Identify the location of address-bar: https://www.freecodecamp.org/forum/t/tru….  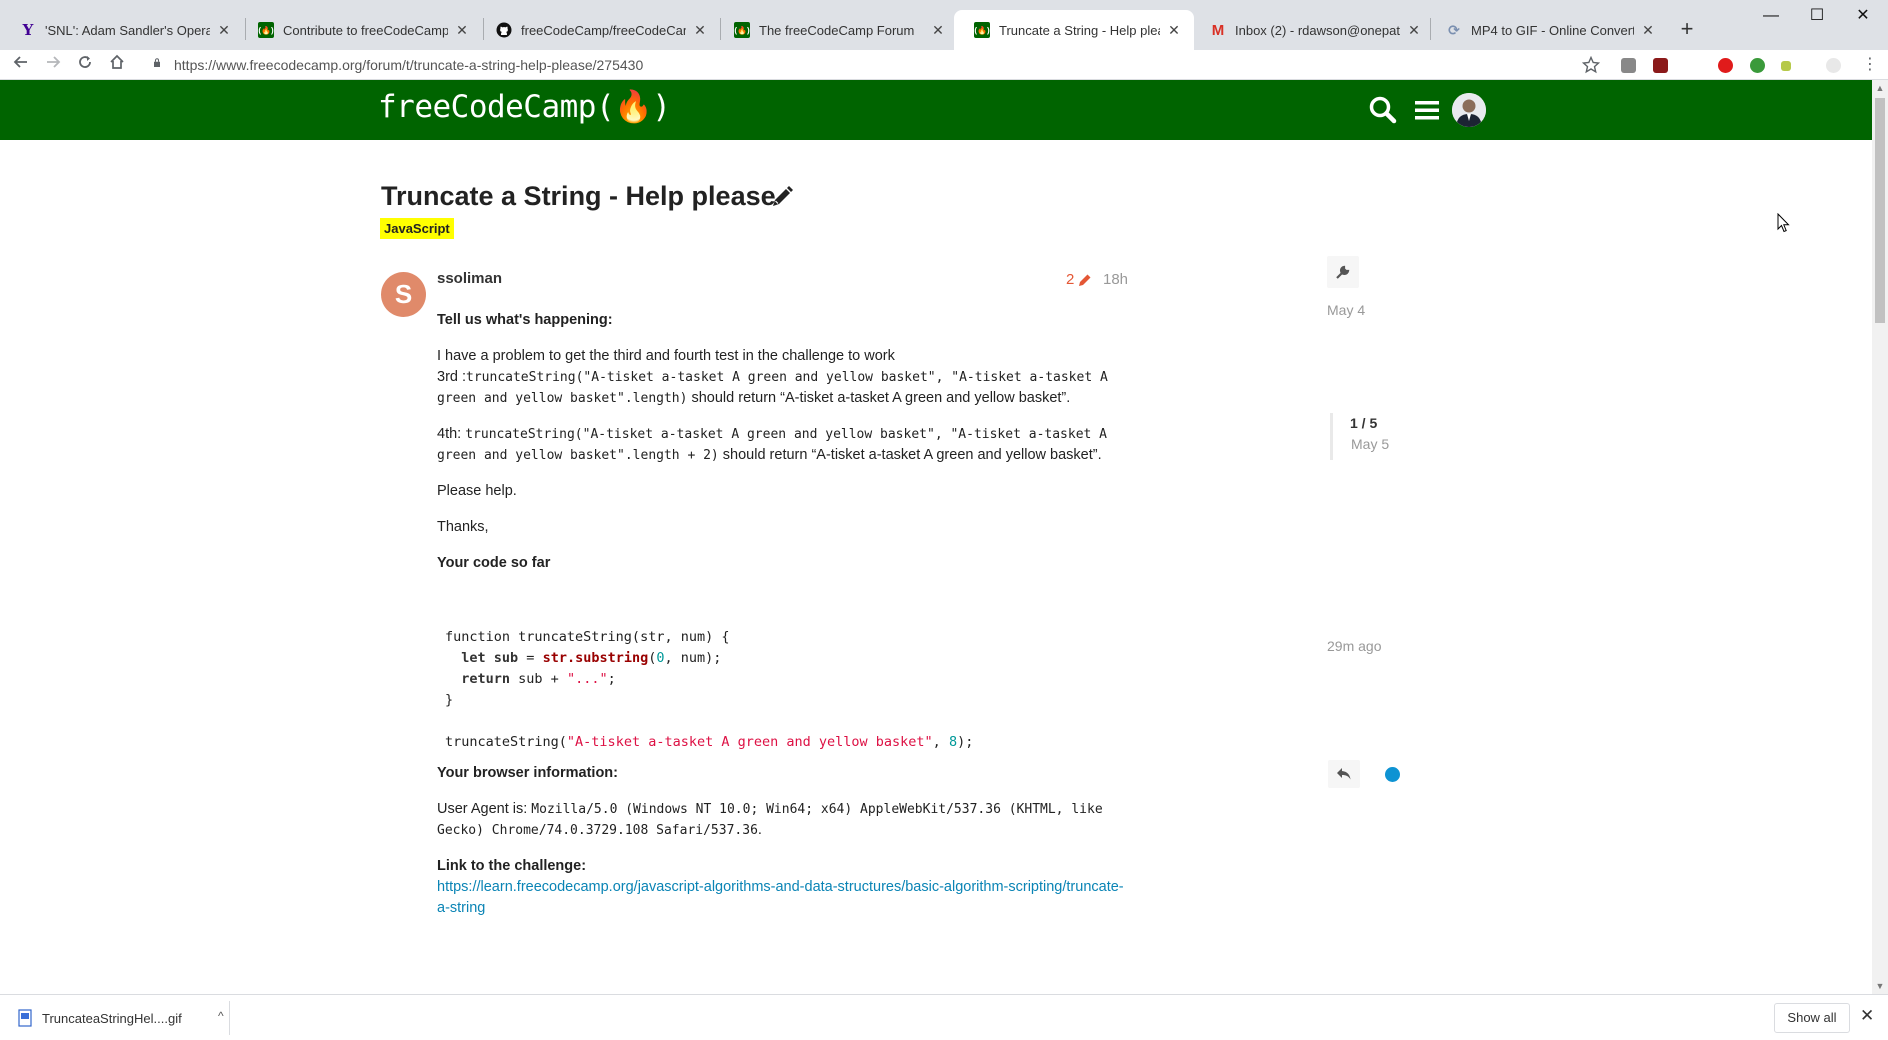
(408, 65).